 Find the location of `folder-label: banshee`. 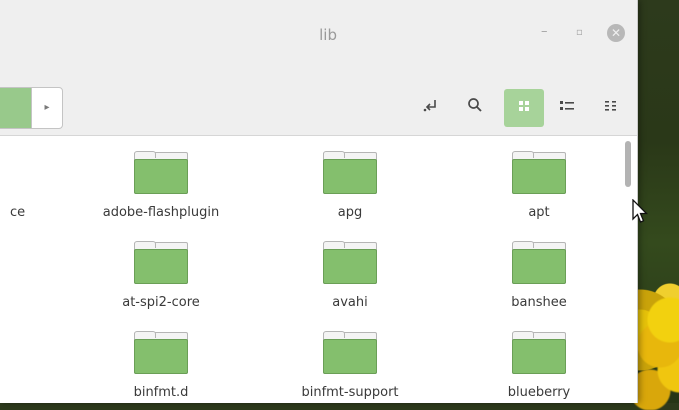

folder-label: banshee is located at coordinates (539, 302).